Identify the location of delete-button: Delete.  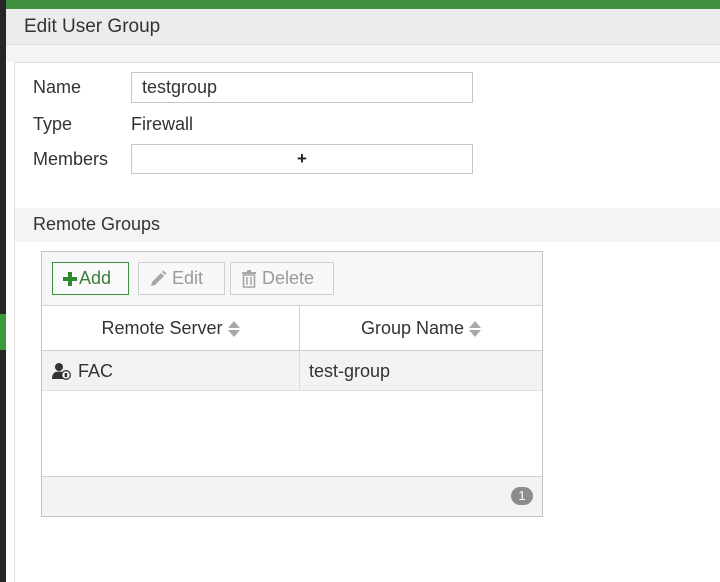
(282, 278).